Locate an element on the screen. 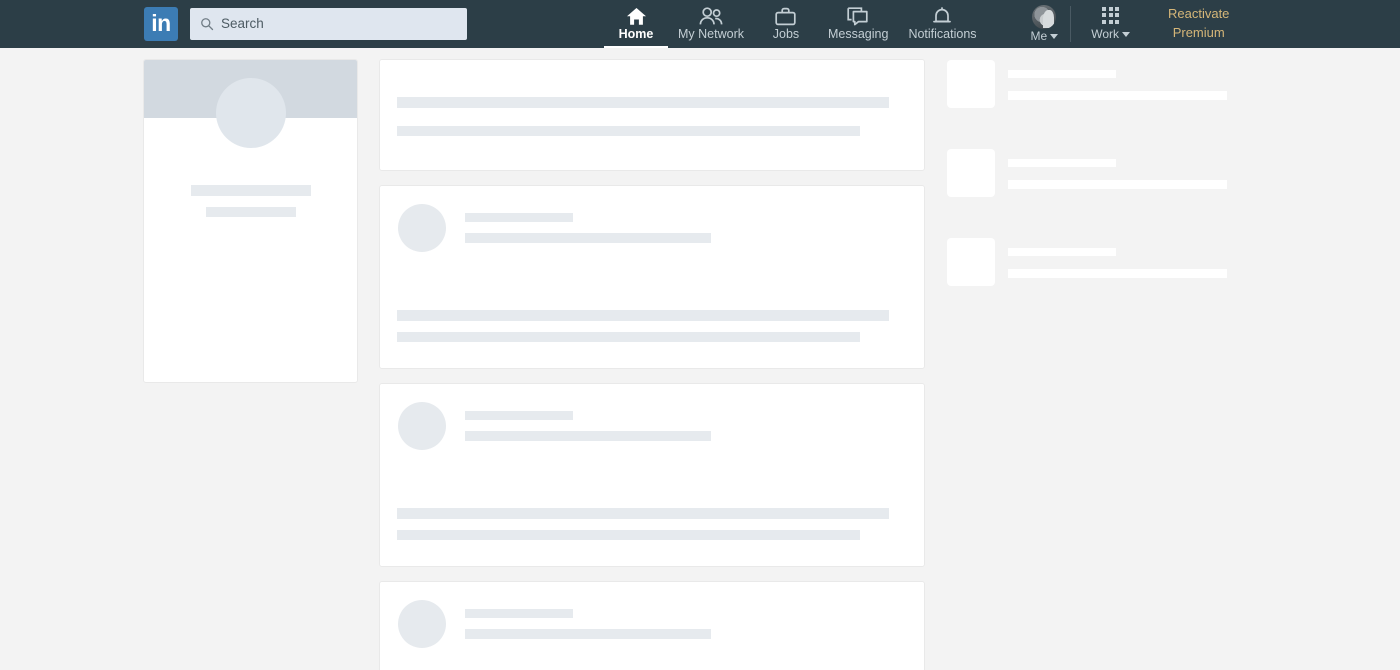 This screenshot has width=1400, height=670. logo-text: in is located at coordinates (161, 22).